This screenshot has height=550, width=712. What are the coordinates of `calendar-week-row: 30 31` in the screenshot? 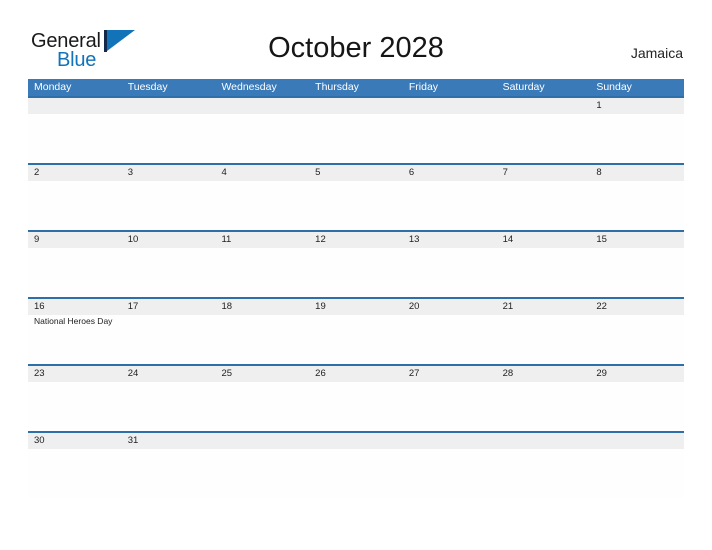 It's located at (356, 464).